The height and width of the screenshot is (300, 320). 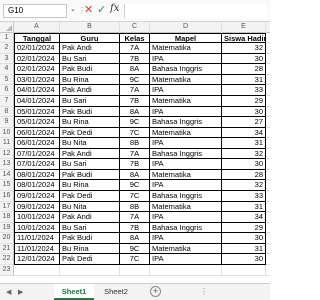 What do you see at coordinates (244, 27) in the screenshot?
I see `column-header-e: E` at bounding box center [244, 27].